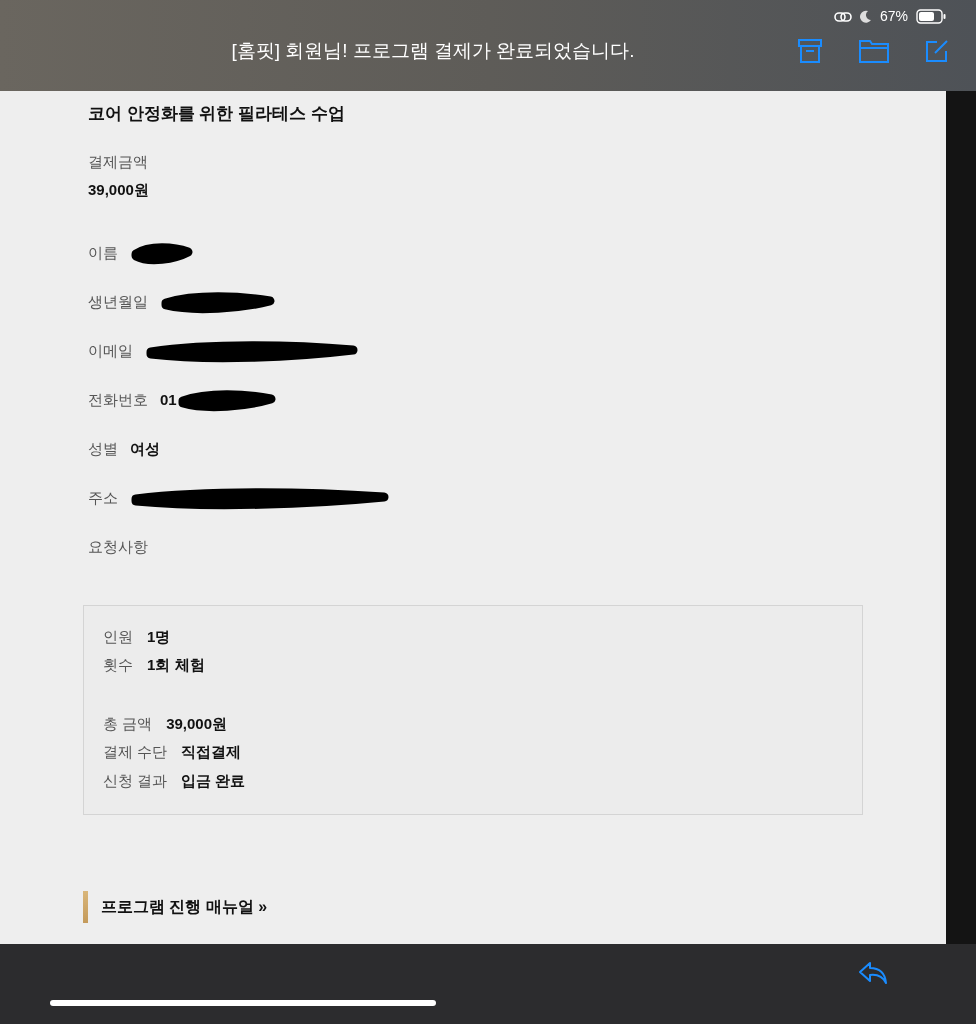 This screenshot has height=1024, width=976. Describe the element at coordinates (217, 114) in the screenshot. I see `program-title: 코어 안정화를 위한 필라테스 수업` at that location.